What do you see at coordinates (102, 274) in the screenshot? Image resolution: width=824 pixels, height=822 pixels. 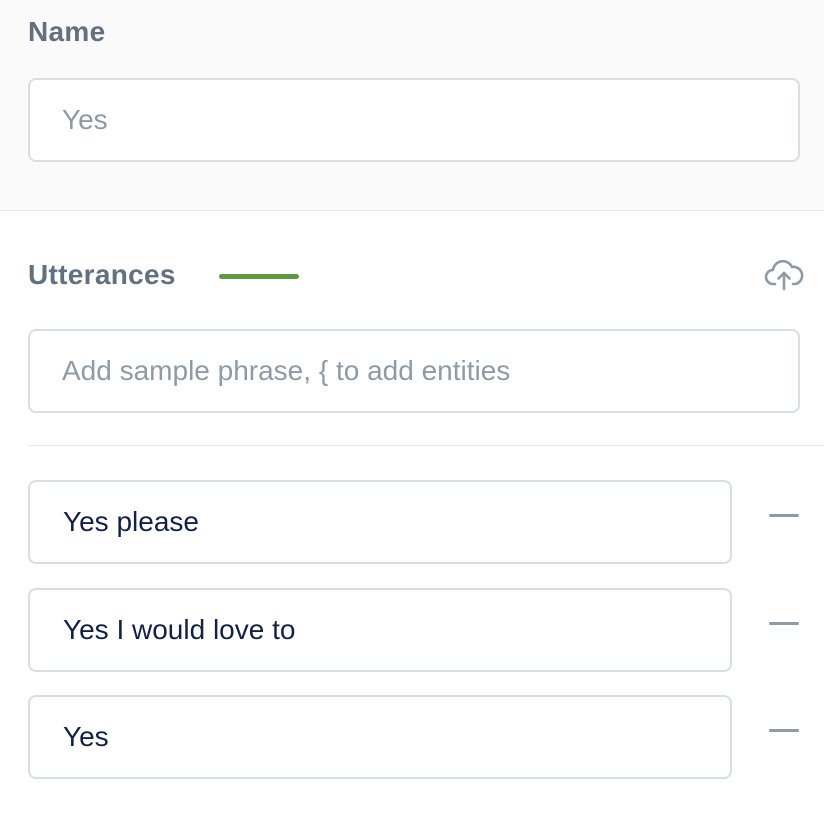 I see `utterances-label: Utterances` at bounding box center [102, 274].